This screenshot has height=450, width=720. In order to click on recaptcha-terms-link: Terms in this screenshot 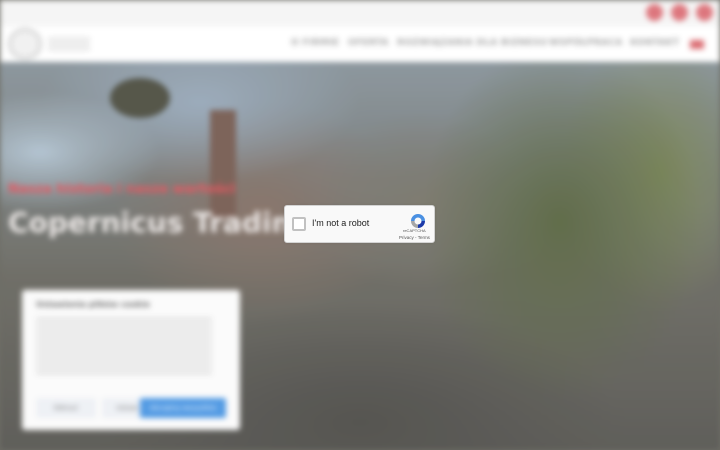, I will do `click(424, 237)`.